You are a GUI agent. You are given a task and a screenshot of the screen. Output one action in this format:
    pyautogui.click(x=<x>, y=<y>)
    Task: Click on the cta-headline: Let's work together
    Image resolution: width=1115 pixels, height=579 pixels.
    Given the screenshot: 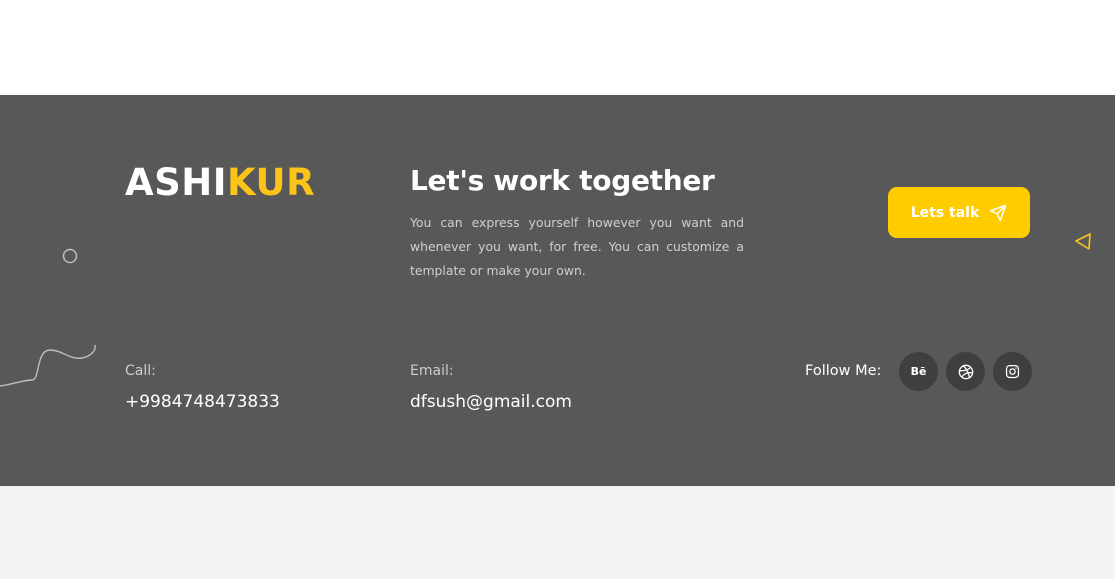 What is the action you would take?
    pyautogui.click(x=562, y=180)
    